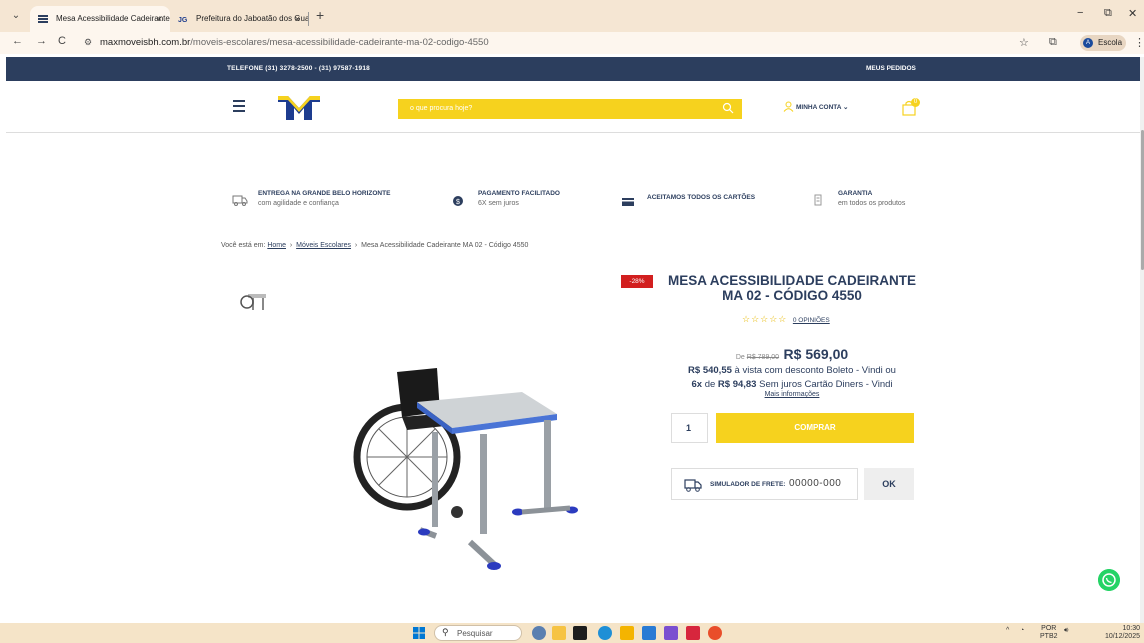 The height and width of the screenshot is (643, 1144). Describe the element at coordinates (649, 633) in the screenshot. I see `outlook-app-icon` at that location.